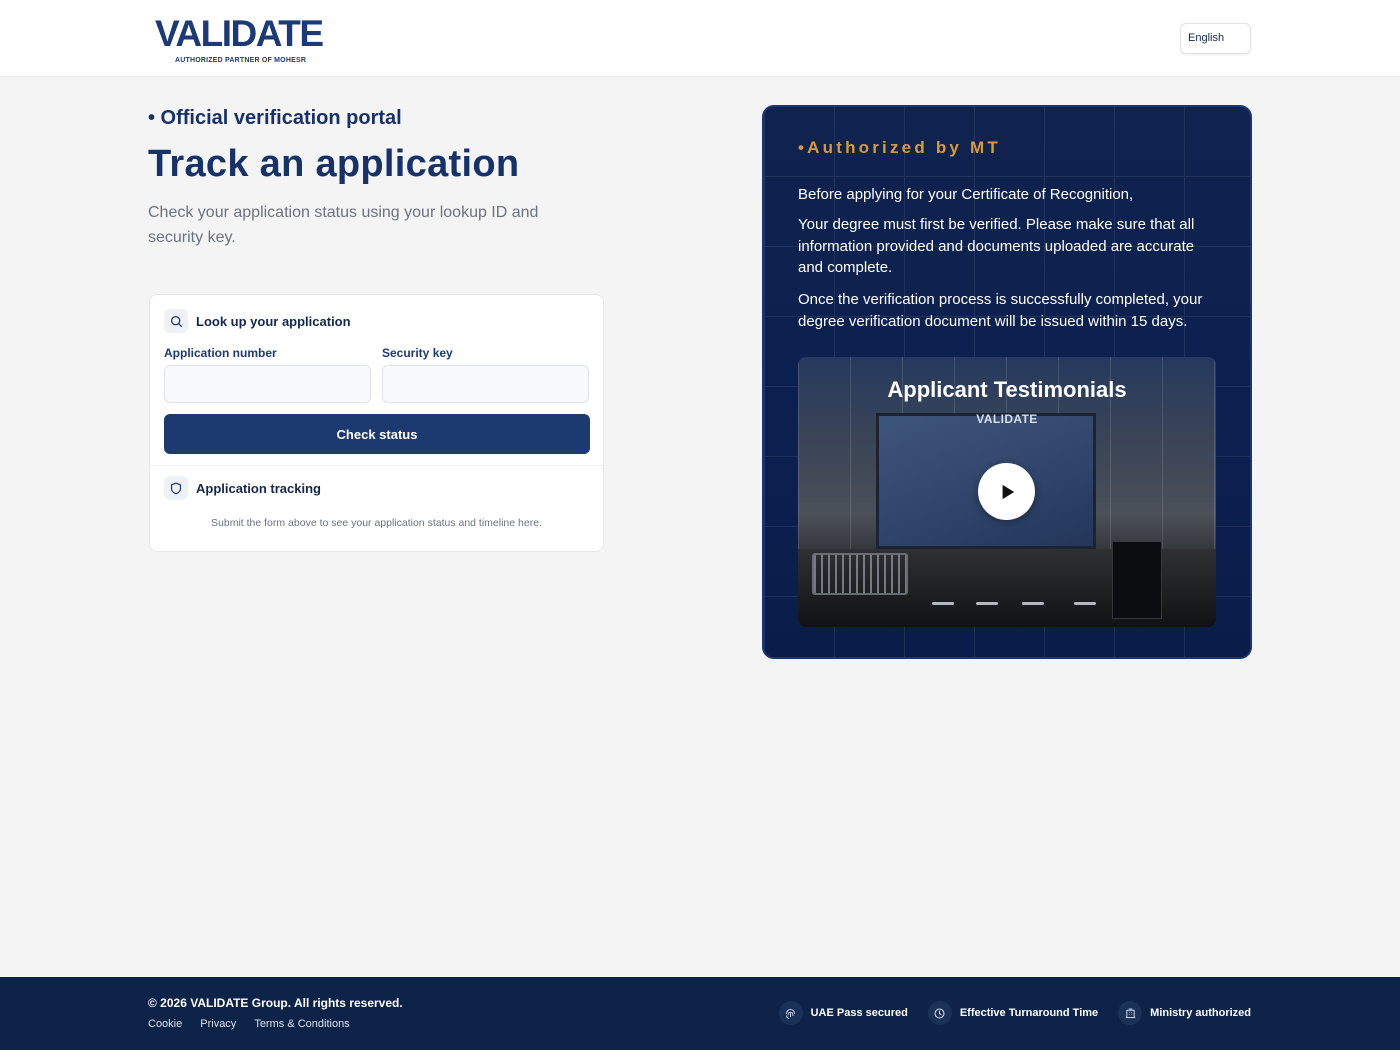  Describe the element at coordinates (899, 147) in the screenshot. I see `authorized-badge: •Authorized by MT` at that location.